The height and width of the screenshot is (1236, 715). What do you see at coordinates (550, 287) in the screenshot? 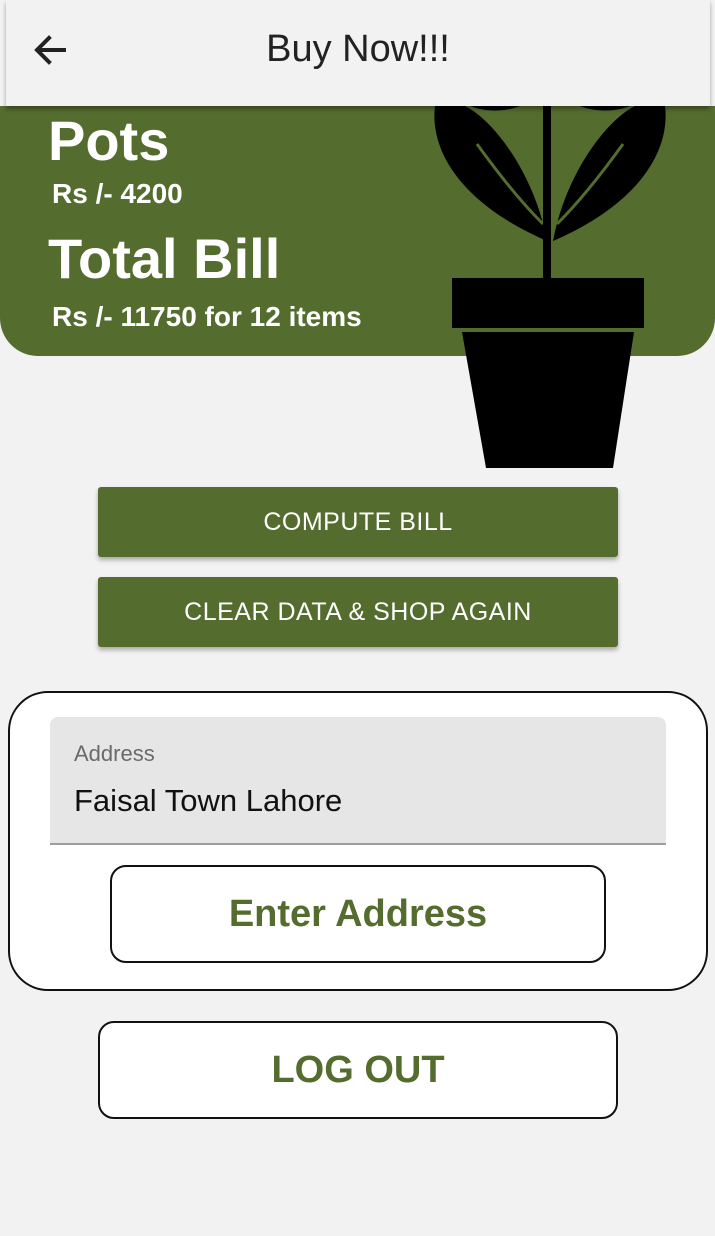
I see `potted-plant-icon` at bounding box center [550, 287].